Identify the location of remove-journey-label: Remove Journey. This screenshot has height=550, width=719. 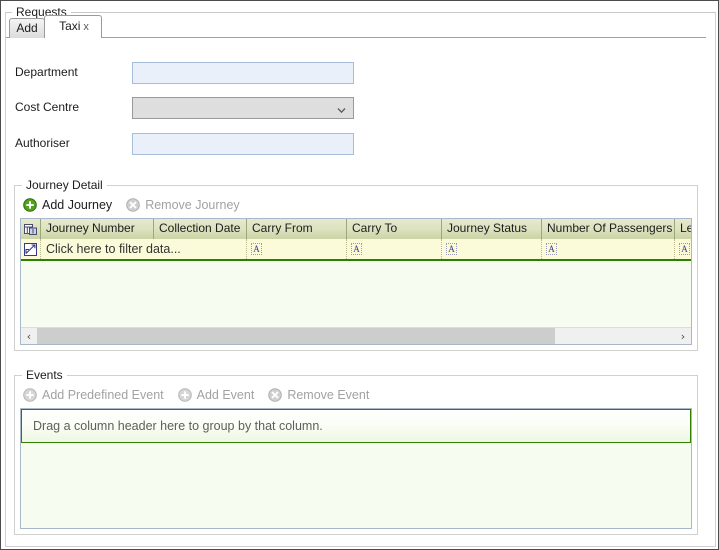
(192, 205).